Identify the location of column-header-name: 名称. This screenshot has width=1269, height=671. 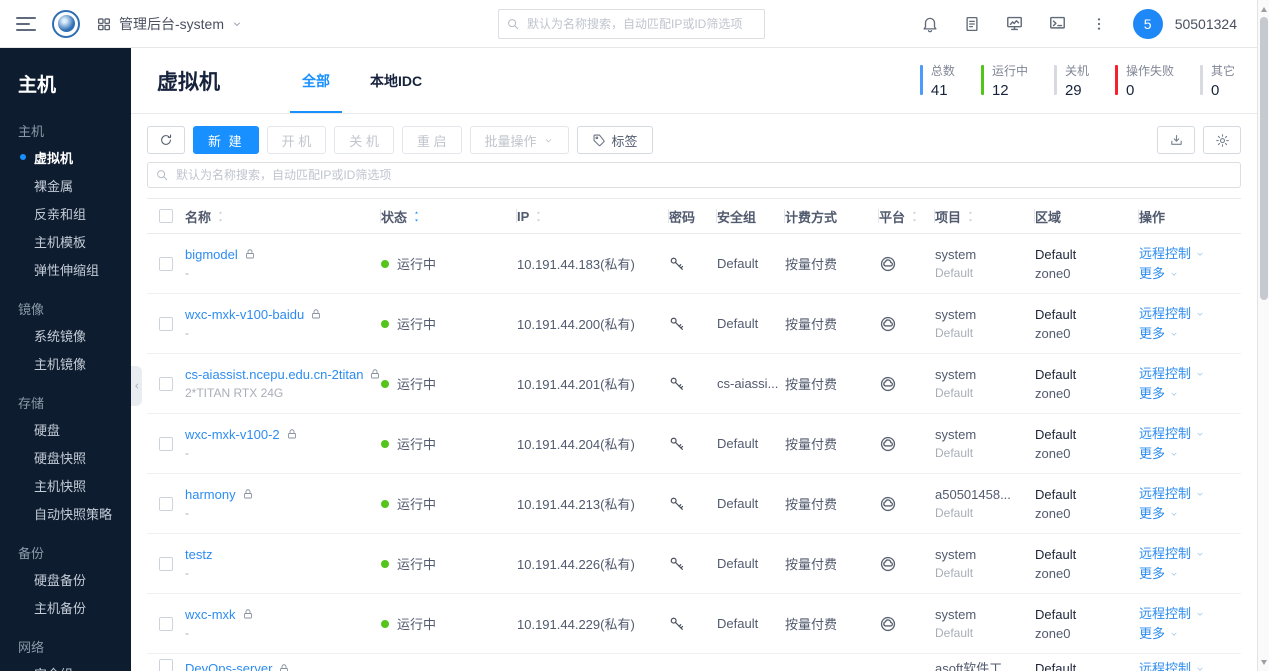
(283, 216).